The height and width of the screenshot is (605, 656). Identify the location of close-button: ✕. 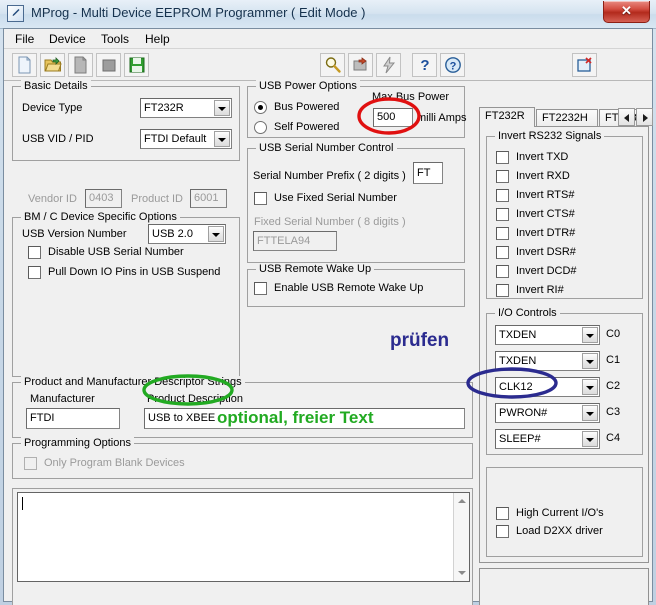
(626, 12).